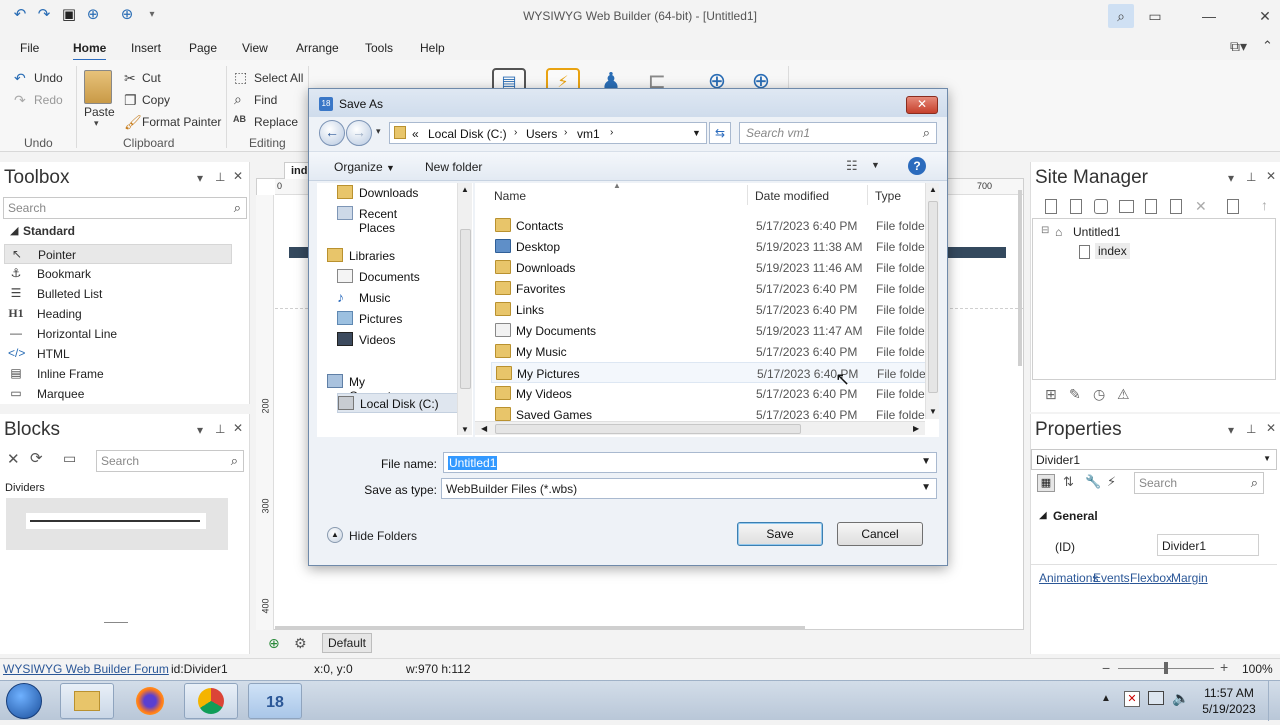 The image size is (1280, 725). I want to click on tree-page-index: index, so click(1112, 251).